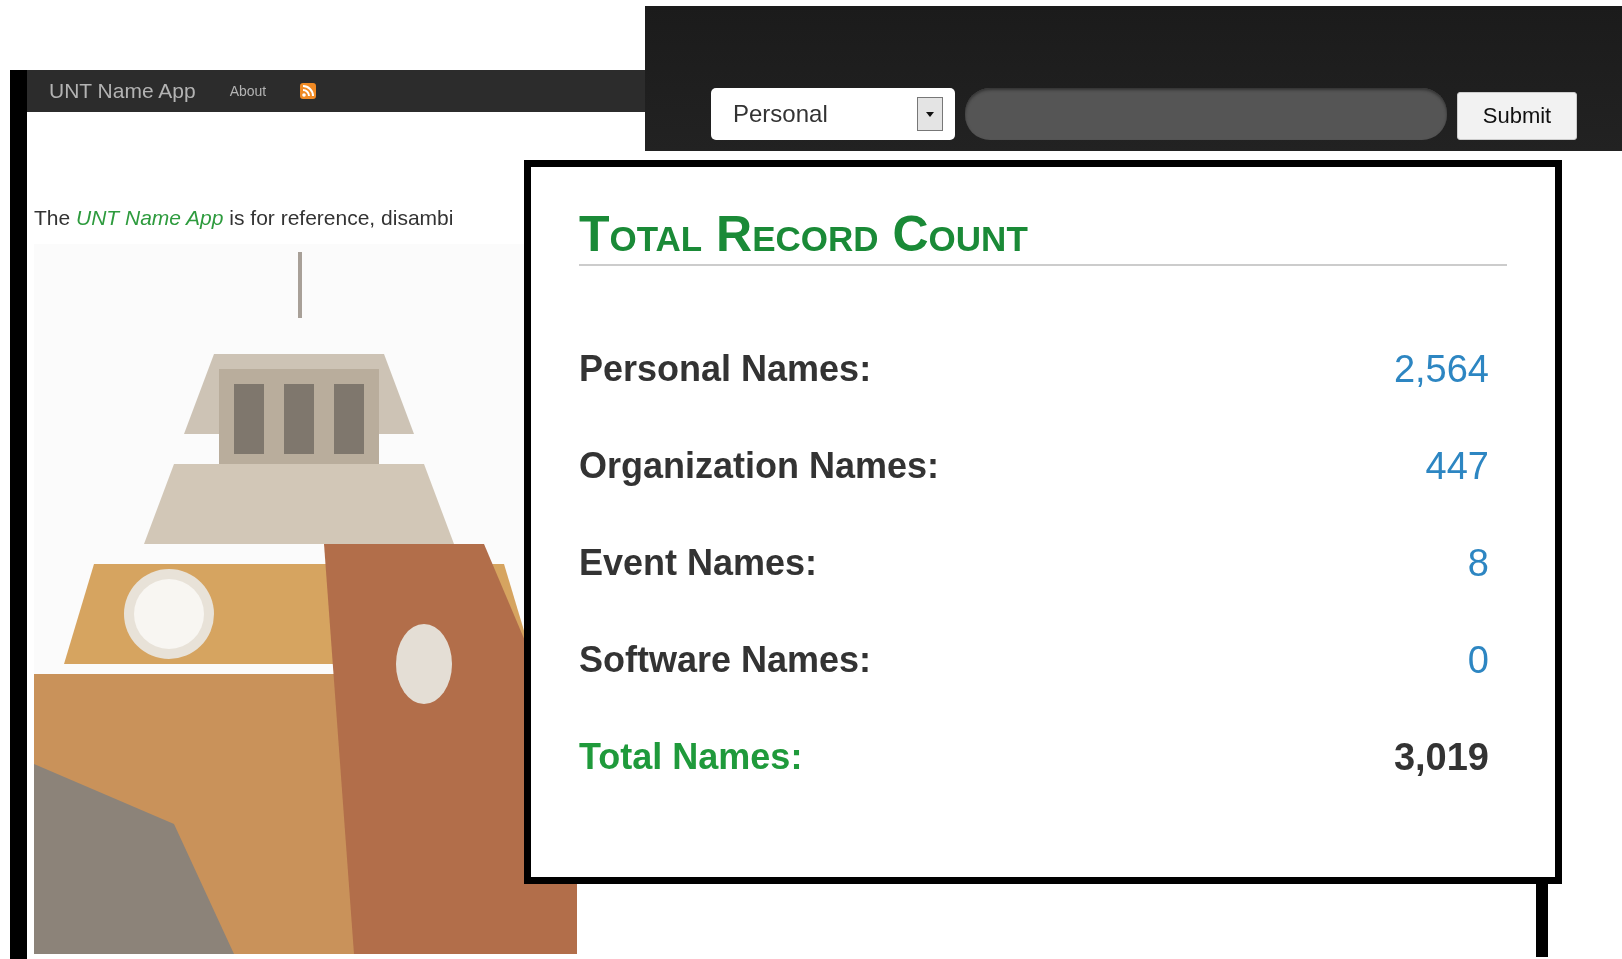 The height and width of the screenshot is (959, 1622). Describe the element at coordinates (725, 660) in the screenshot. I see `count-label: Software Names:` at that location.